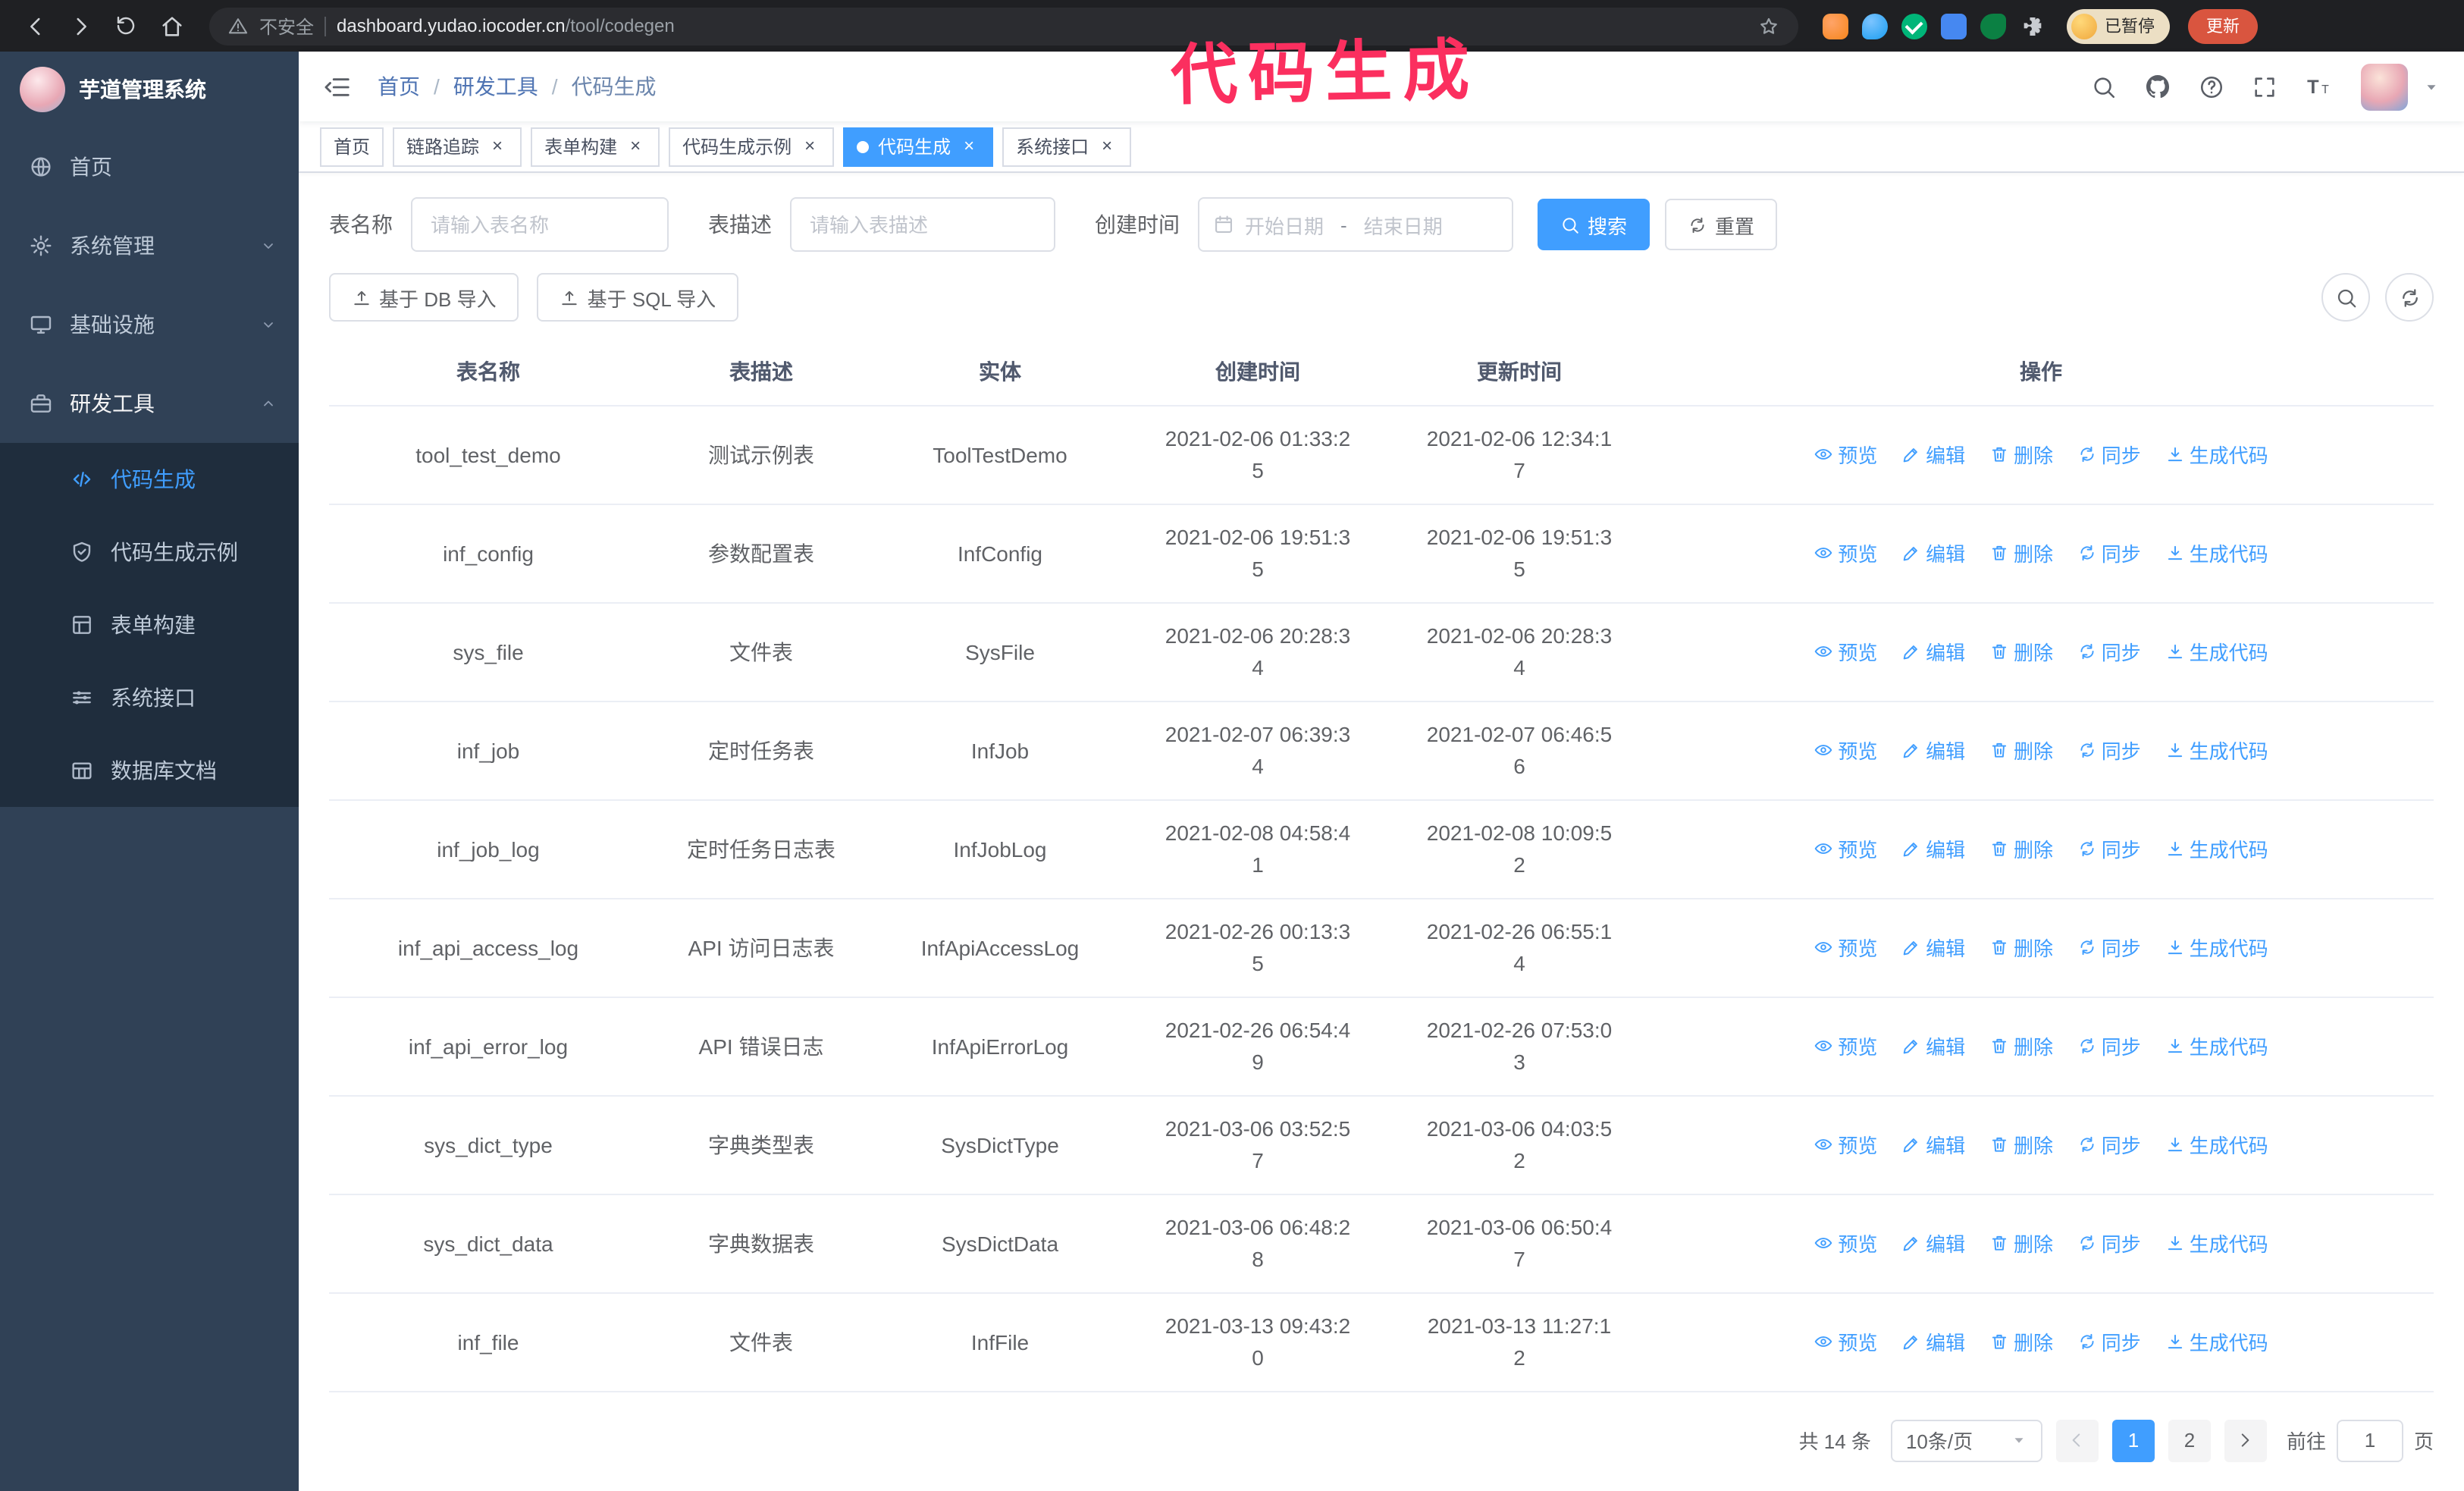  Describe the element at coordinates (150, 166) in the screenshot. I see `sidebar-item-home: 首页` at that location.